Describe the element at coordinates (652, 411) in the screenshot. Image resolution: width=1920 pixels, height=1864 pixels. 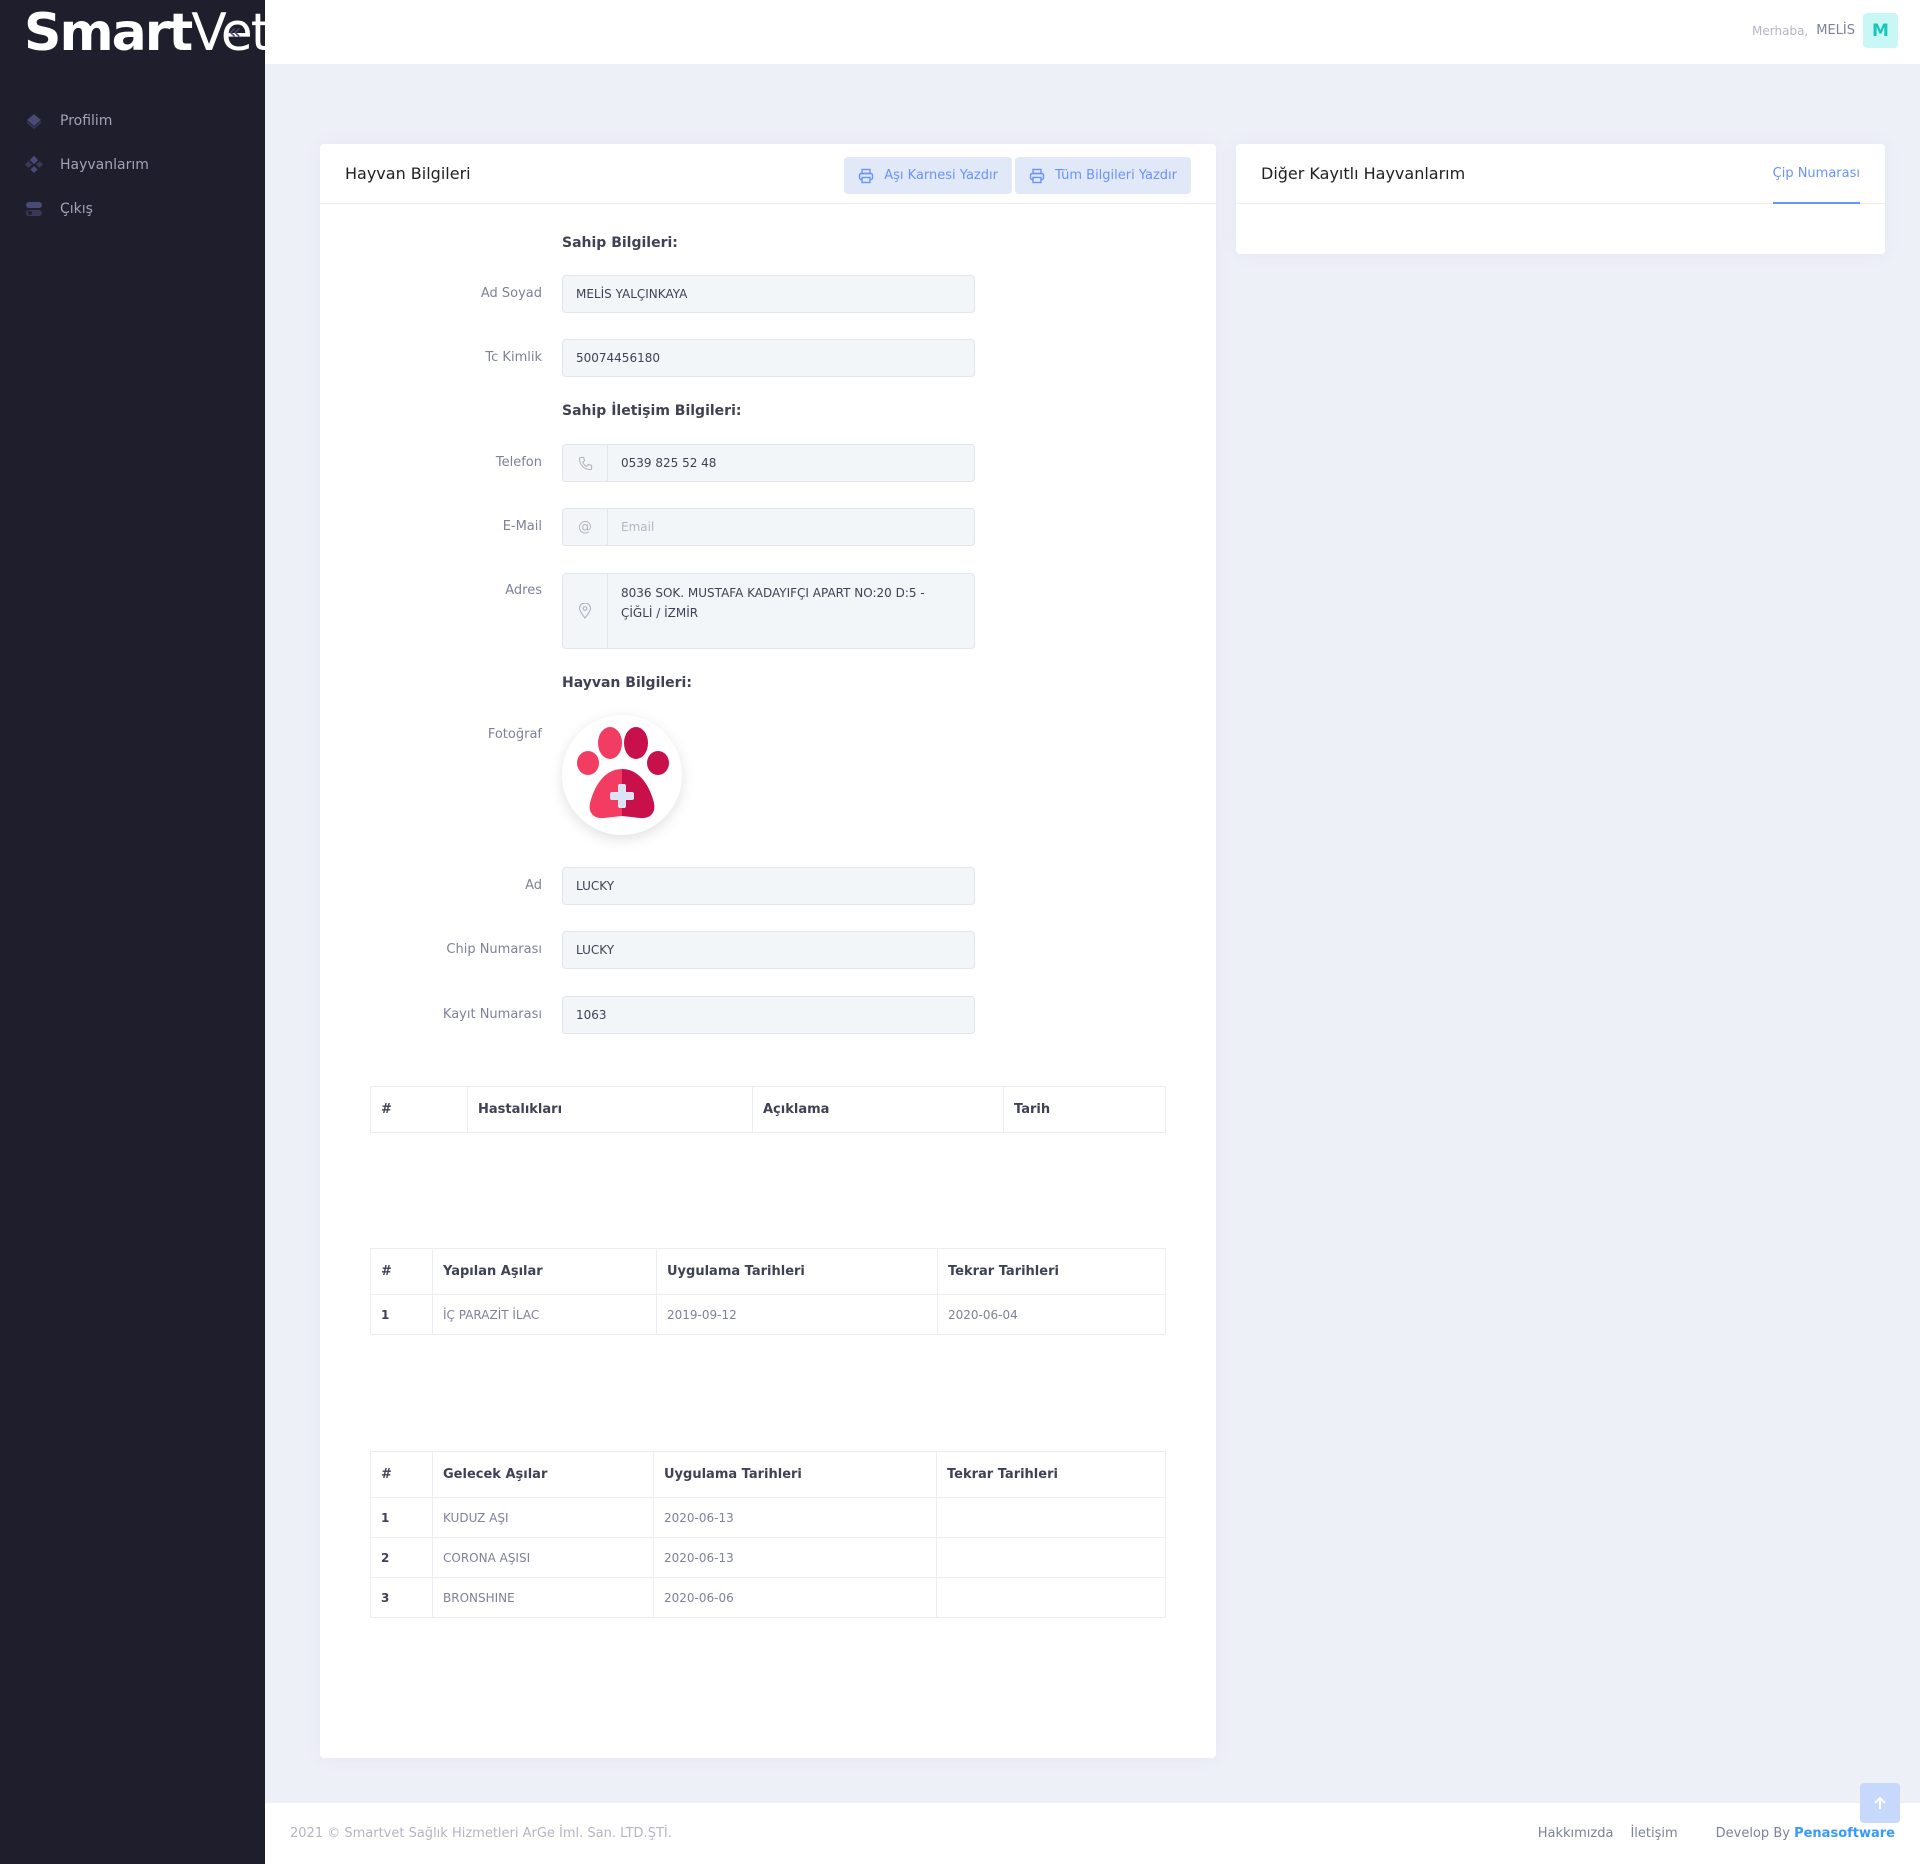
I see `contact-section-title: Sahip İletişim Bilgileri:` at that location.